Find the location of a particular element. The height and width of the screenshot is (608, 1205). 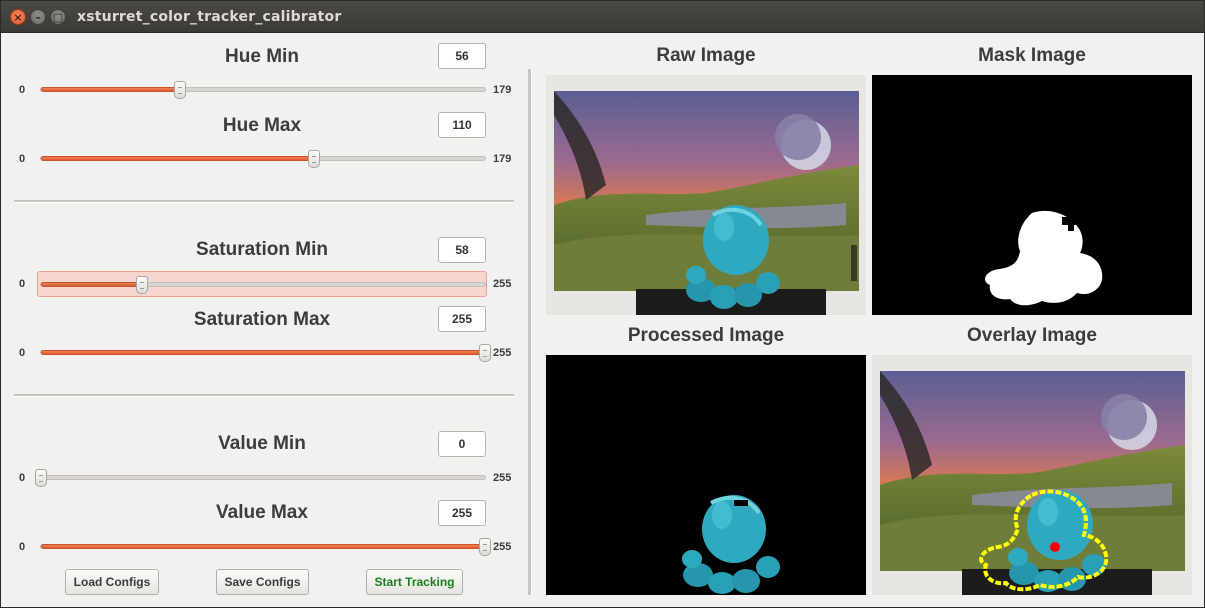

processed-image-view is located at coordinates (706, 475).